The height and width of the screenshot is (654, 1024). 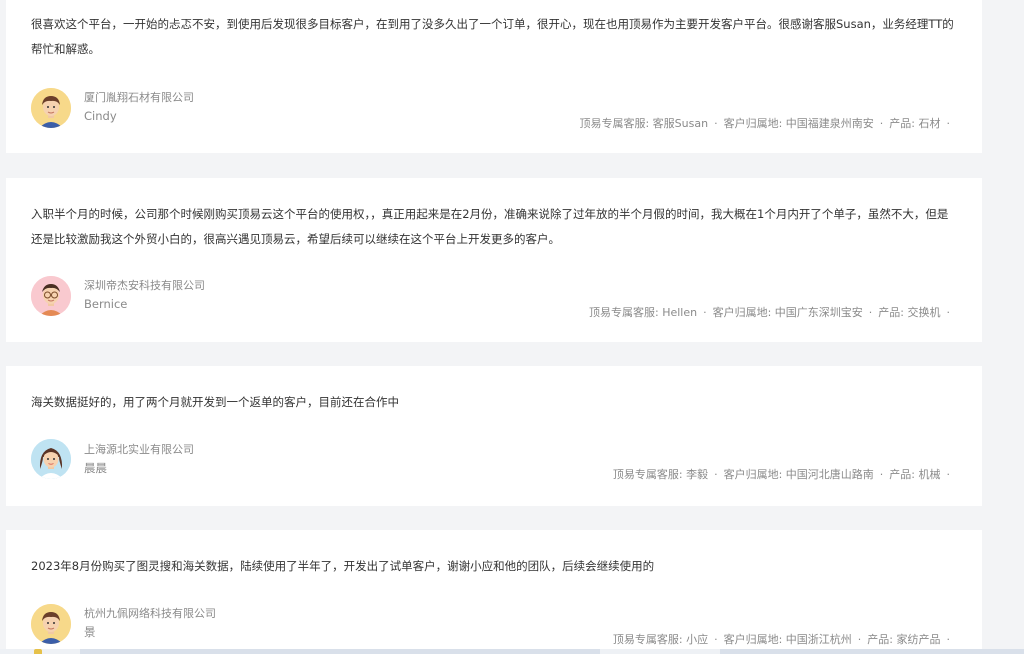 What do you see at coordinates (660, 651) in the screenshot?
I see `bottom-bar-segment` at bounding box center [660, 651].